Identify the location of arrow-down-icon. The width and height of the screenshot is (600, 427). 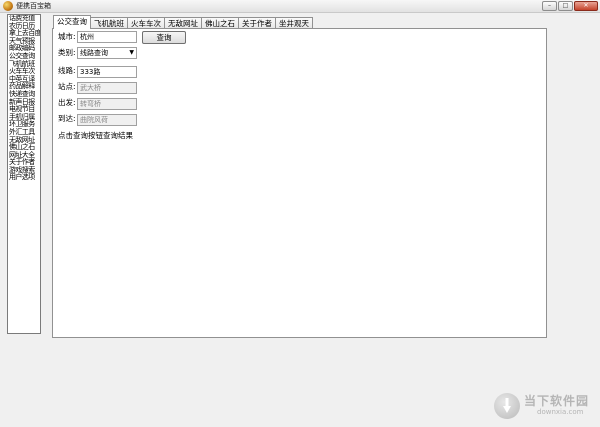
(507, 405).